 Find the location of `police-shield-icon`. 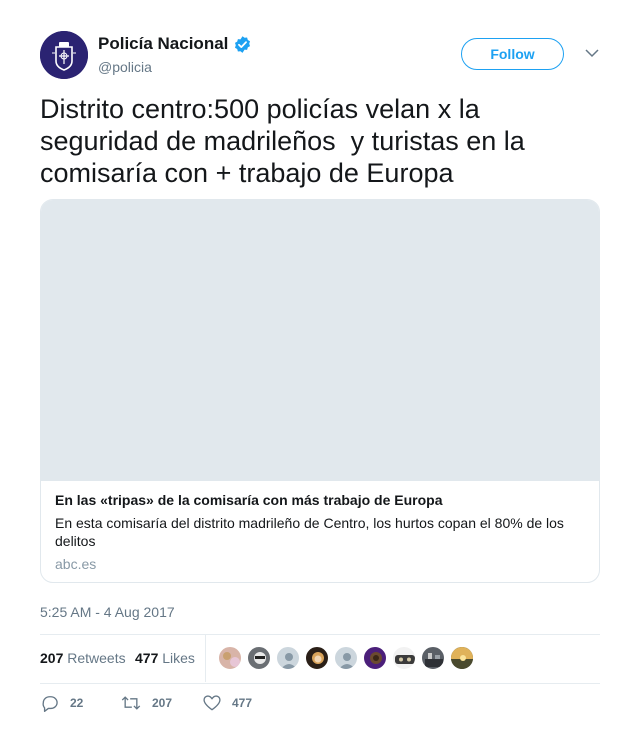

police-shield-icon is located at coordinates (64, 55).